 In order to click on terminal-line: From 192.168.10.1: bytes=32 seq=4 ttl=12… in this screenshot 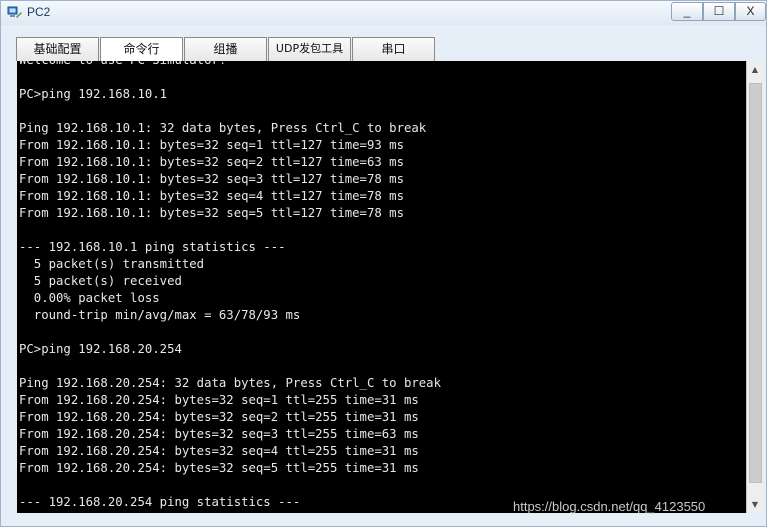, I will do `click(211, 196)`.